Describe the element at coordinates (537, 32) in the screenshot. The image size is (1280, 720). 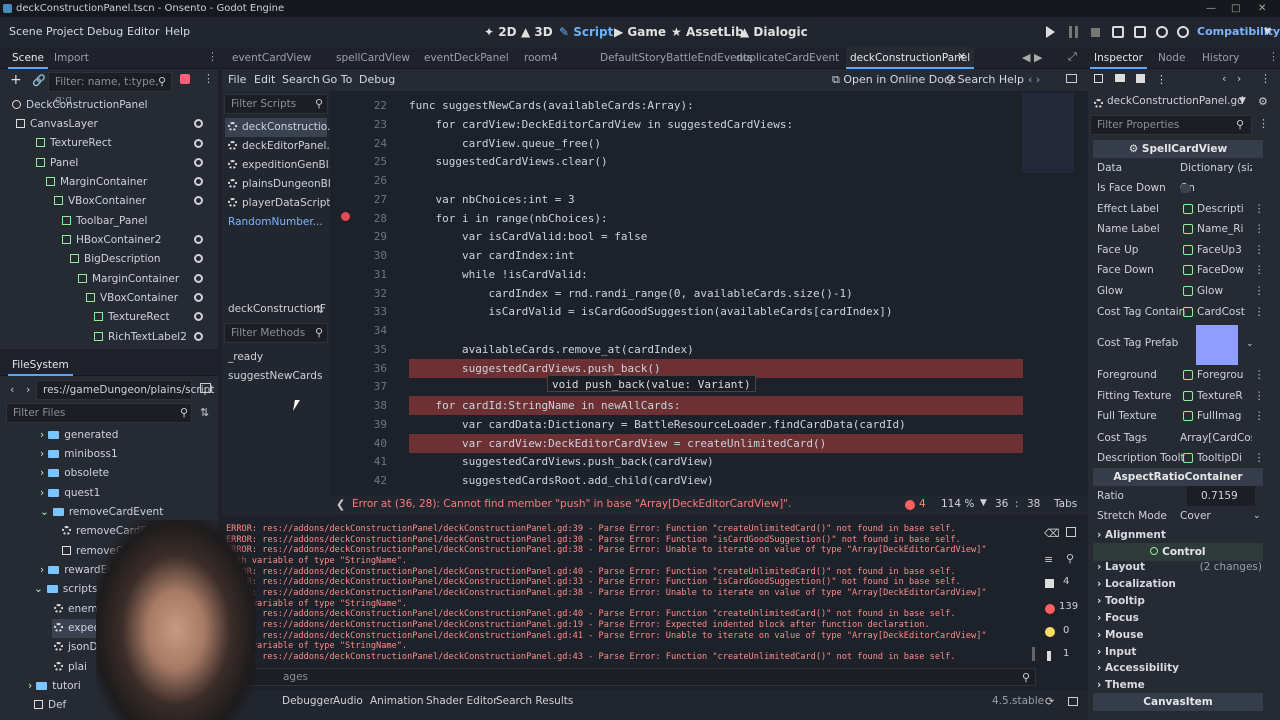
I see `workspace-3d-button: ▲ 3D` at that location.